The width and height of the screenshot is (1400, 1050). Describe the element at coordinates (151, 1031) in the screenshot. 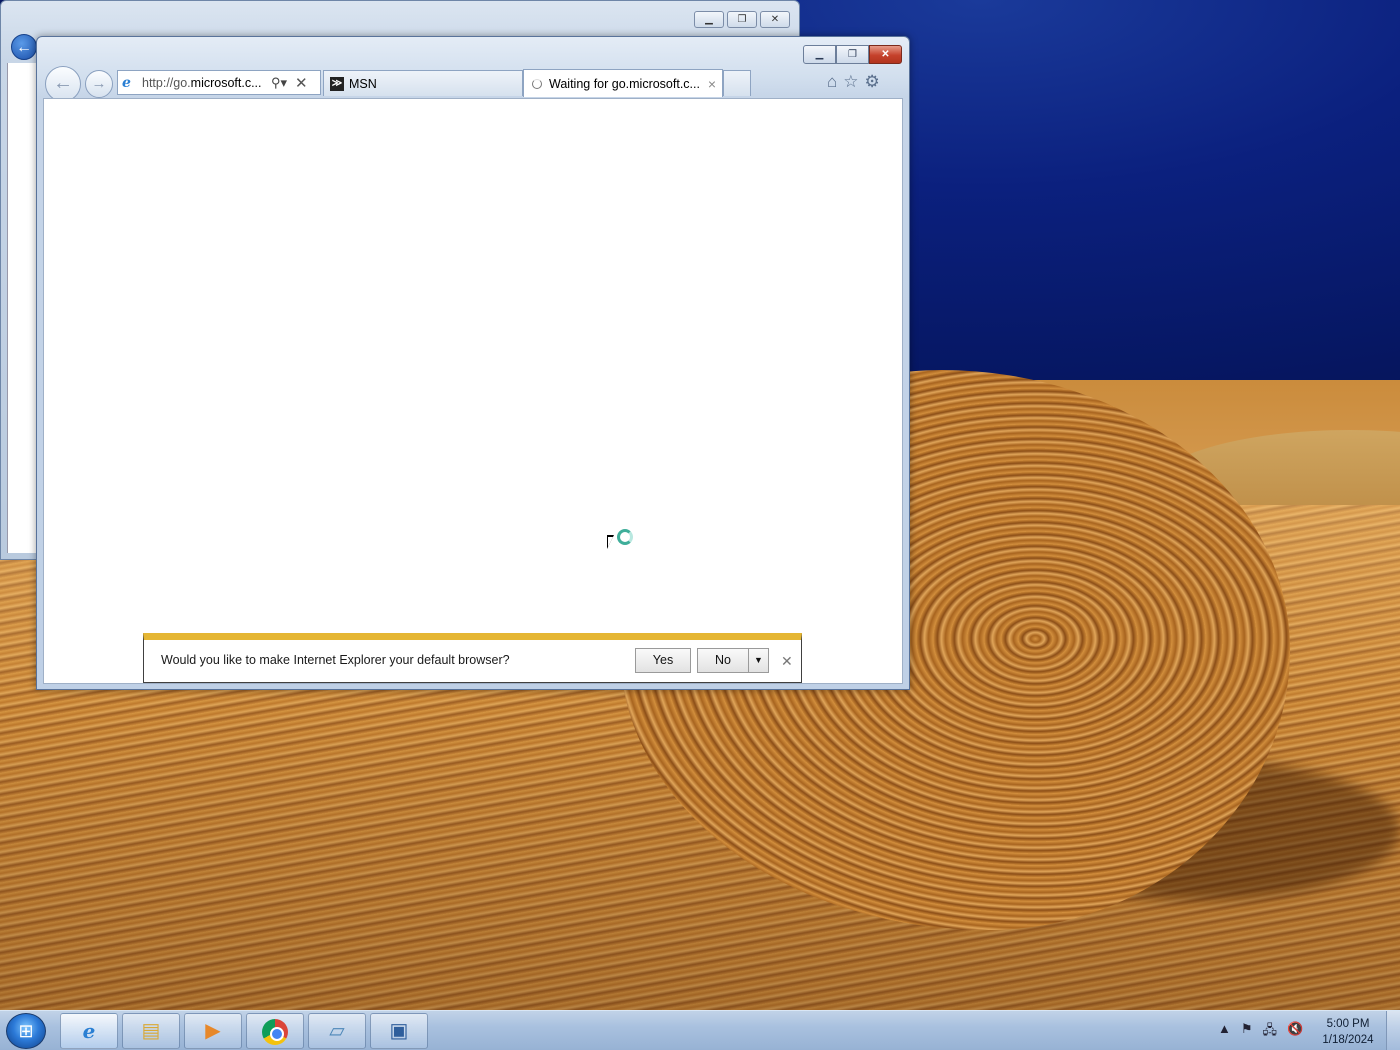

I see `file-explorer-icon: ▤` at that location.